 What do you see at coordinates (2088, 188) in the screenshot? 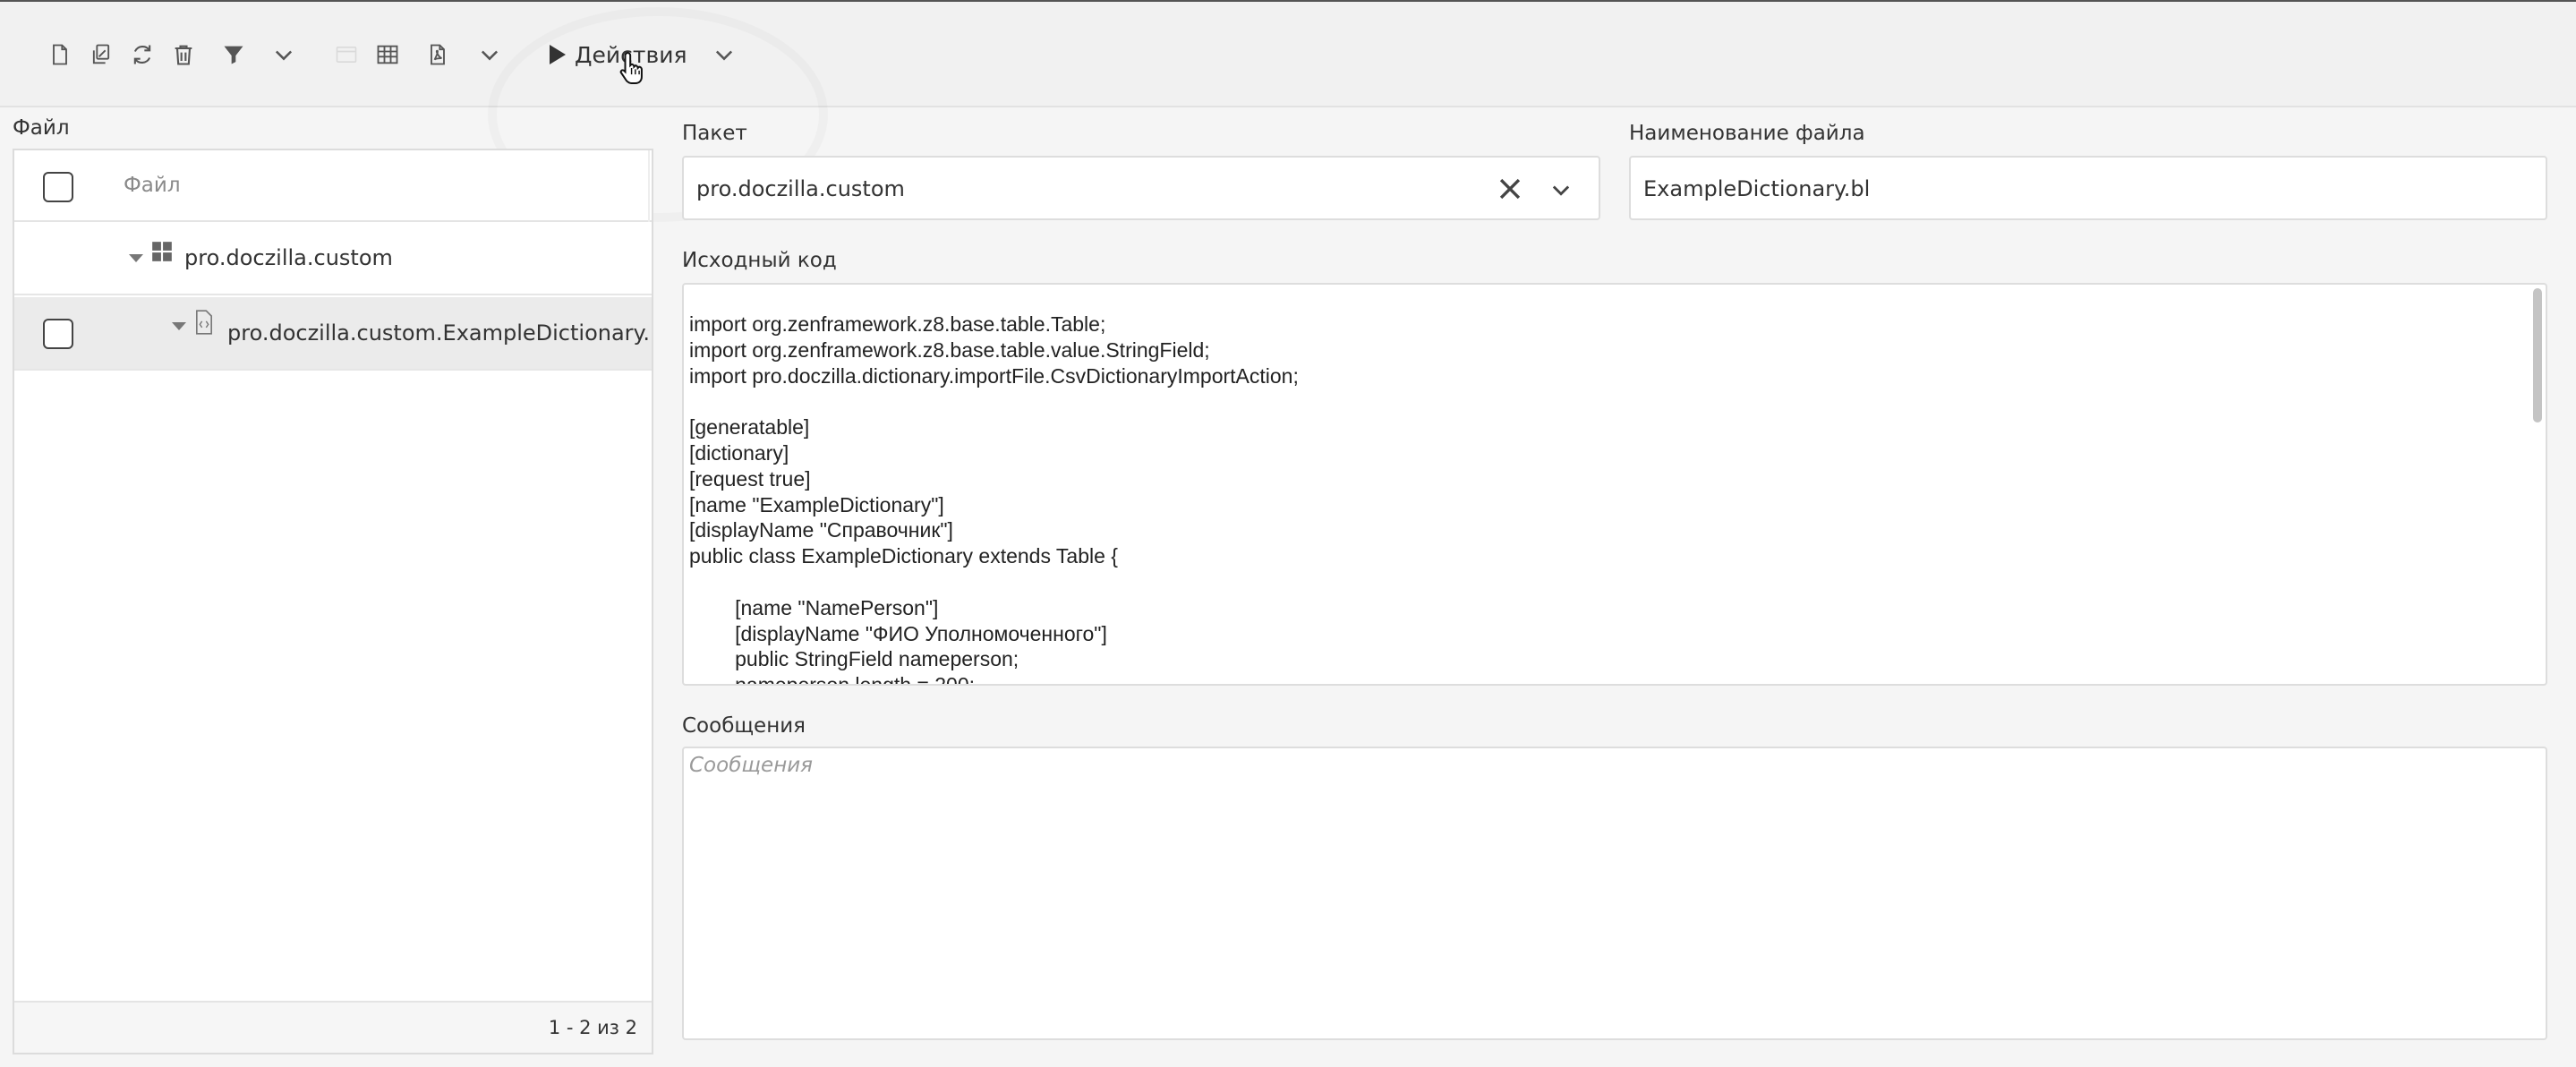
I see `filename-input: ExampleDictionary.bl` at bounding box center [2088, 188].